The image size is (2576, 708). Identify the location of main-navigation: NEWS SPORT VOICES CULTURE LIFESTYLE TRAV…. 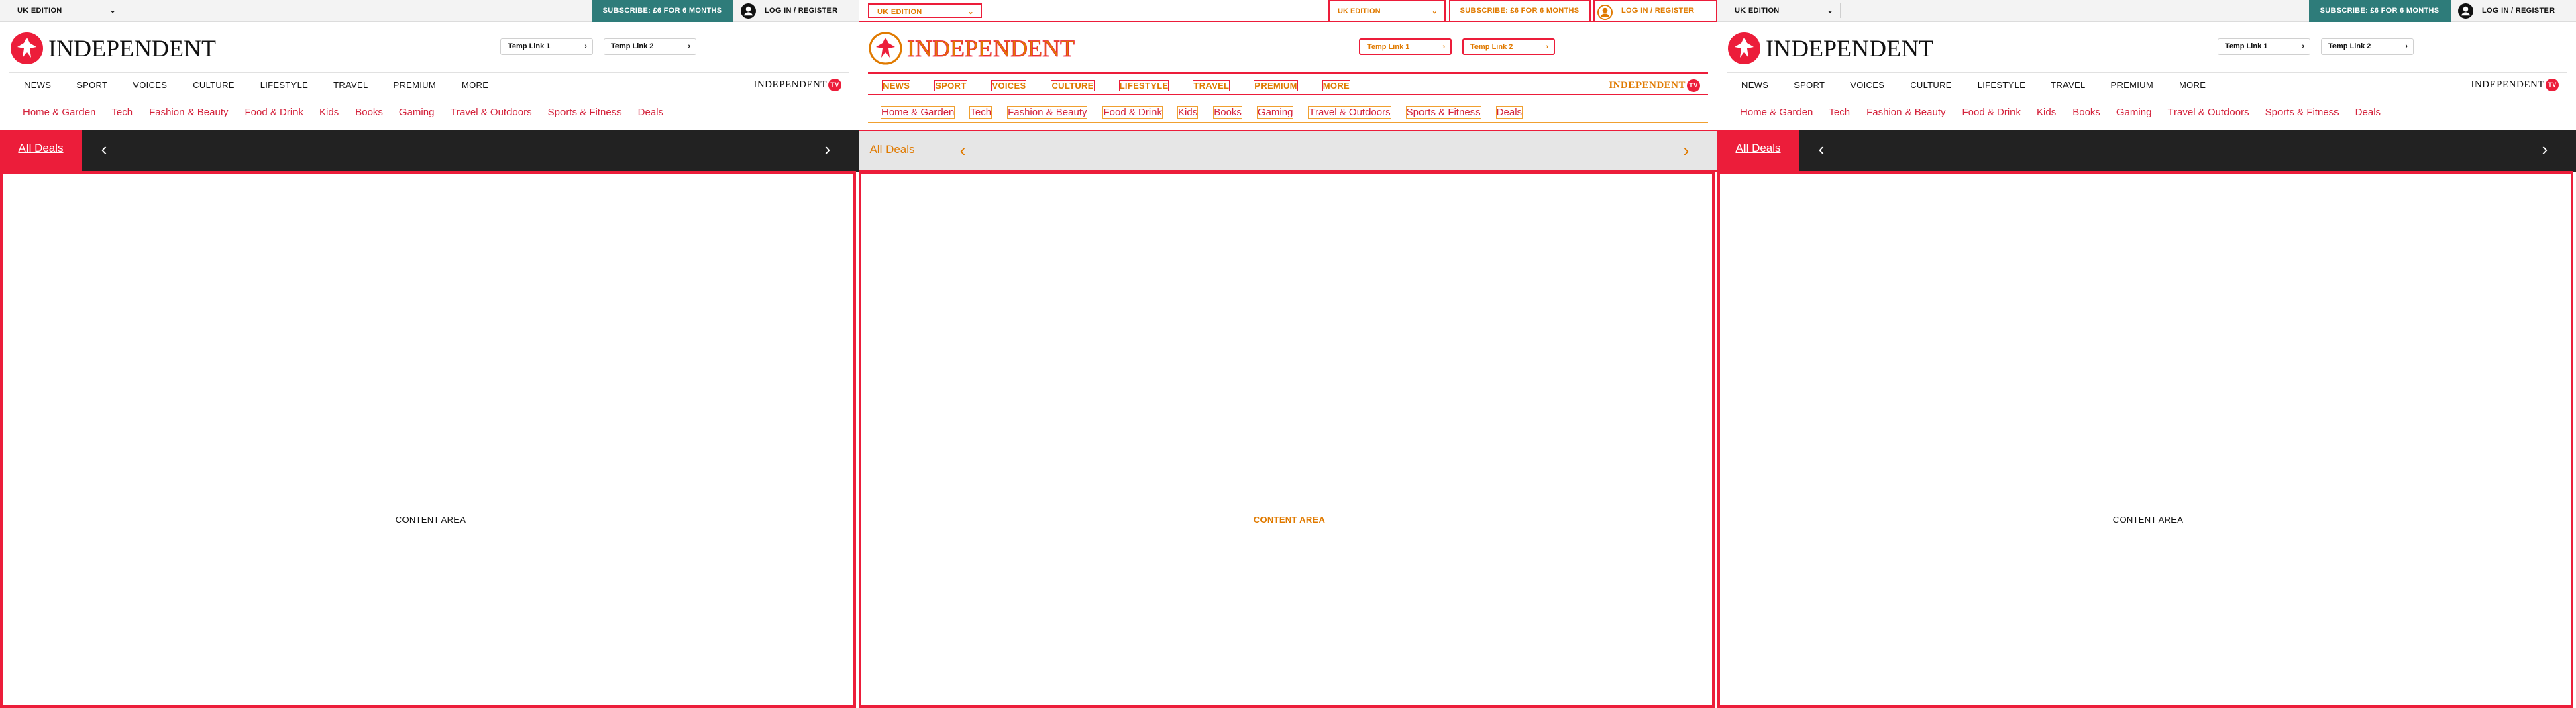
(429, 83).